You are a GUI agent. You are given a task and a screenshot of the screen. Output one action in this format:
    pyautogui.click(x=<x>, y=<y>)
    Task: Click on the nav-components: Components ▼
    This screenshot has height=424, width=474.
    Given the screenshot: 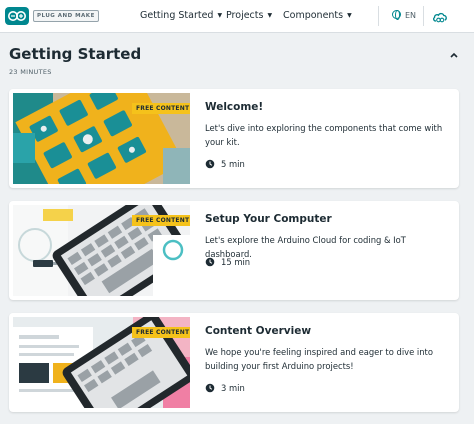 What is the action you would take?
    pyautogui.click(x=317, y=16)
    